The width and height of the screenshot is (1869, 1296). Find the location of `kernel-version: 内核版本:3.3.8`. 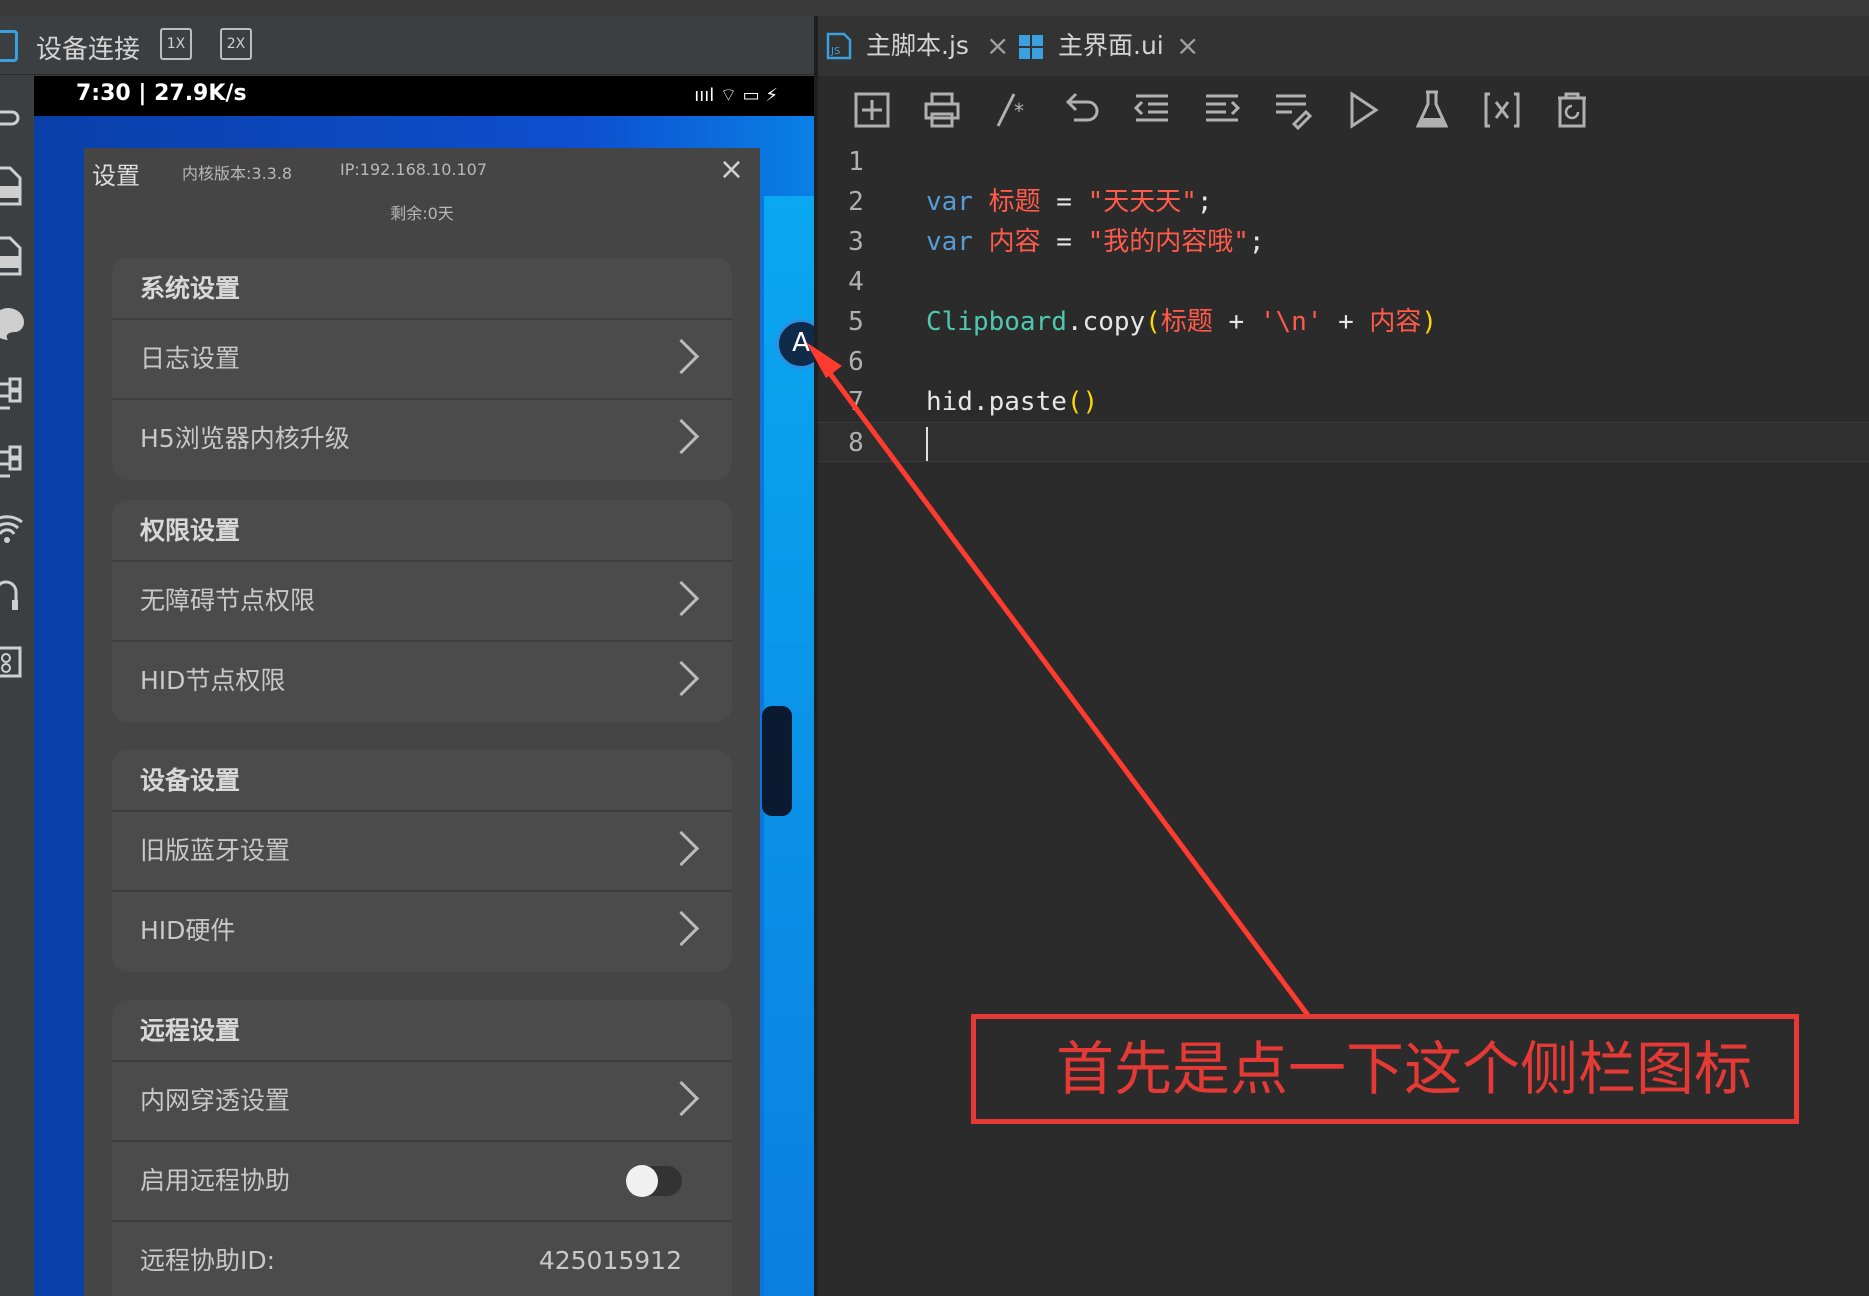

kernel-version: 内核版本:3.3.8 is located at coordinates (237, 173).